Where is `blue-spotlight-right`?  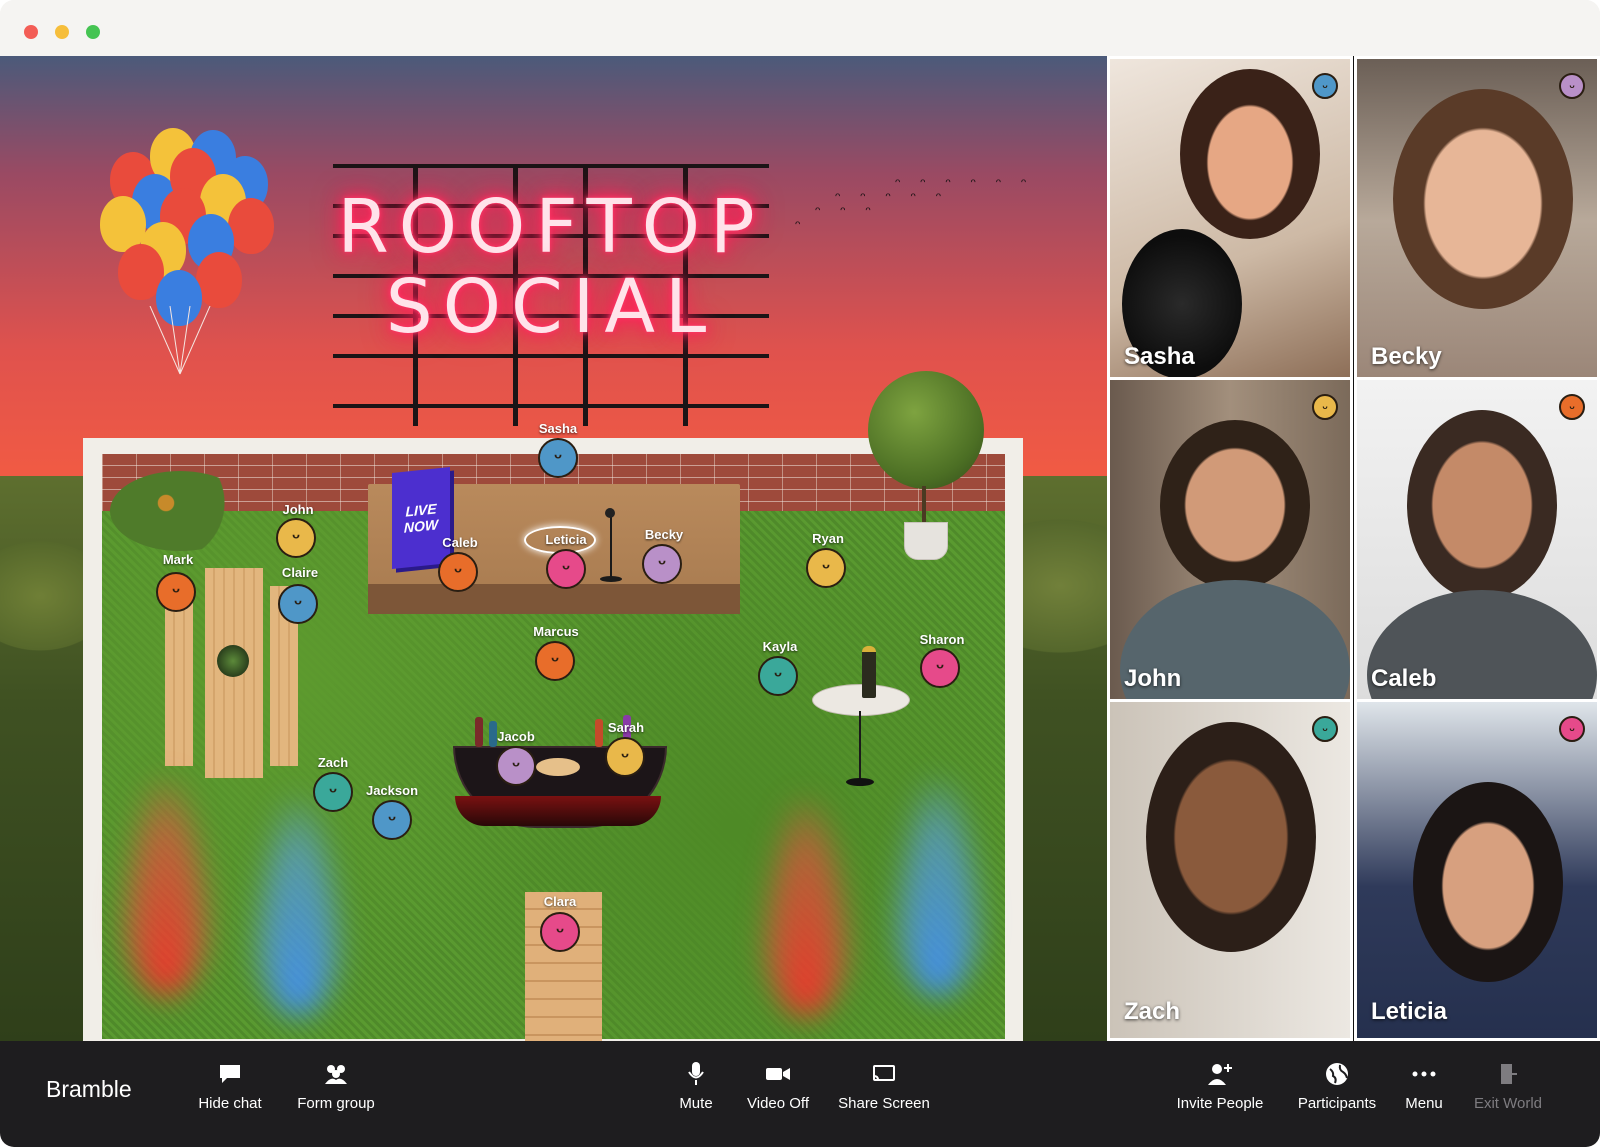
blue-spotlight-right is located at coordinates (938, 886).